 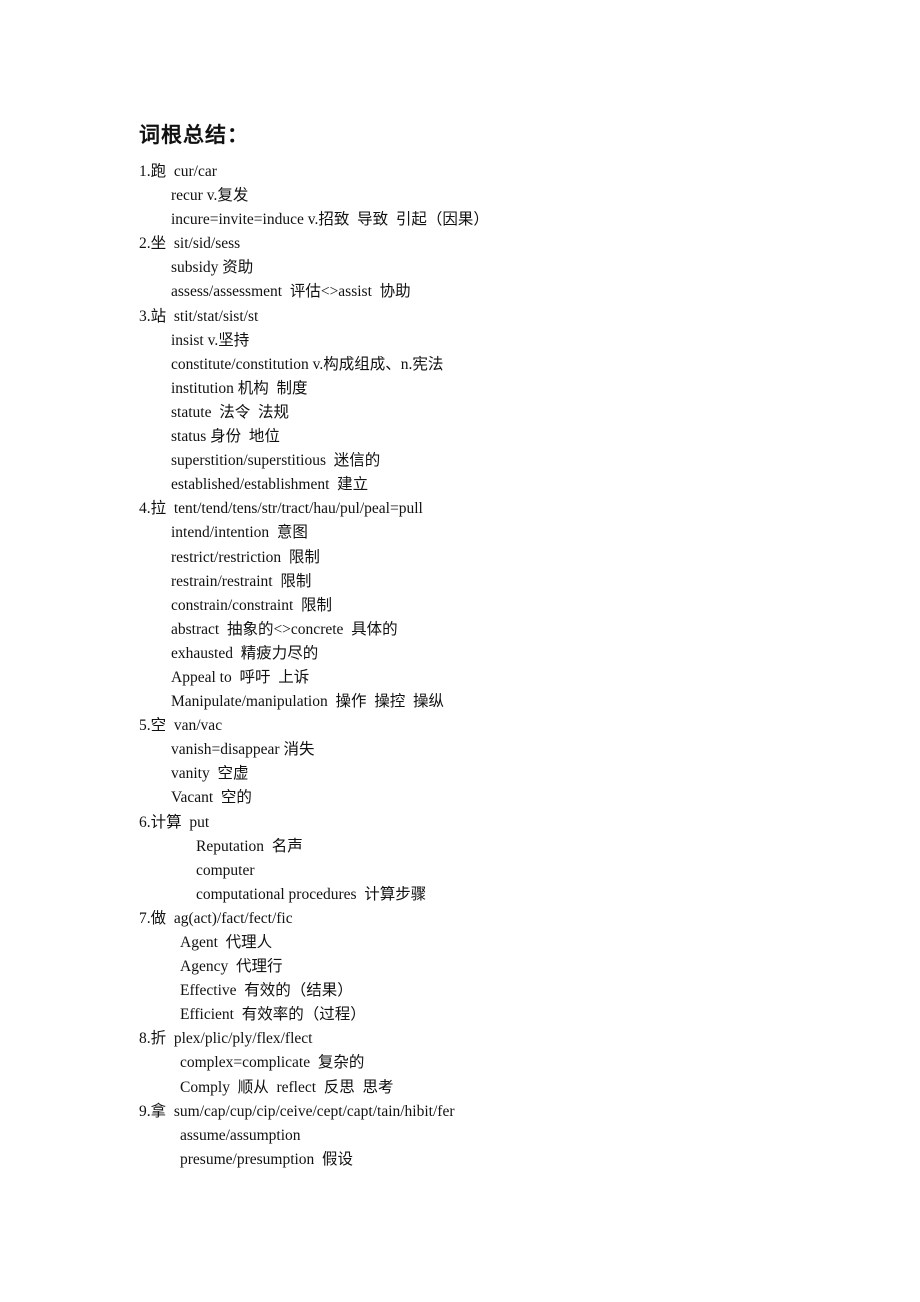 I want to click on vocab-entry: presume/presumption 假设, so click(x=267, y=1159).